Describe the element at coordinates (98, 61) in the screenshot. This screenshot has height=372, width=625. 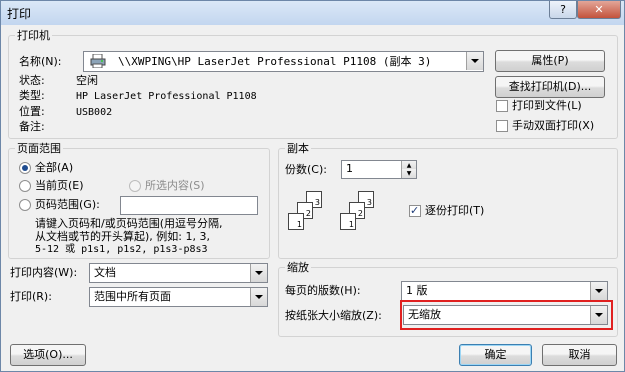
I see `printer-icon` at that location.